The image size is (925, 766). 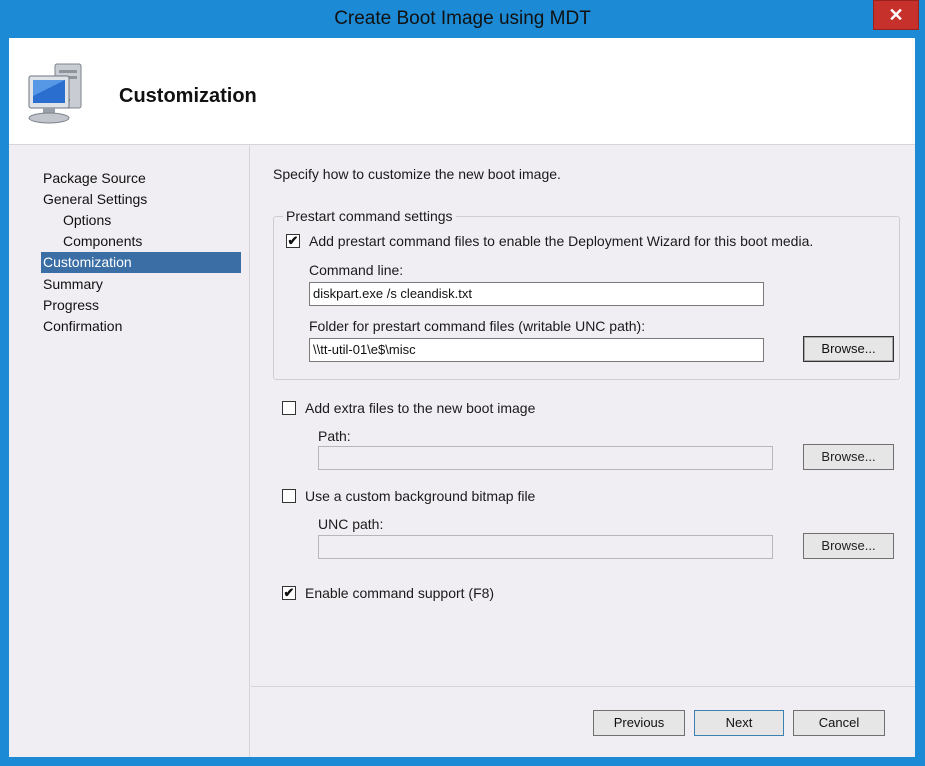 What do you see at coordinates (102, 241) in the screenshot?
I see `nav-item-components: Components` at bounding box center [102, 241].